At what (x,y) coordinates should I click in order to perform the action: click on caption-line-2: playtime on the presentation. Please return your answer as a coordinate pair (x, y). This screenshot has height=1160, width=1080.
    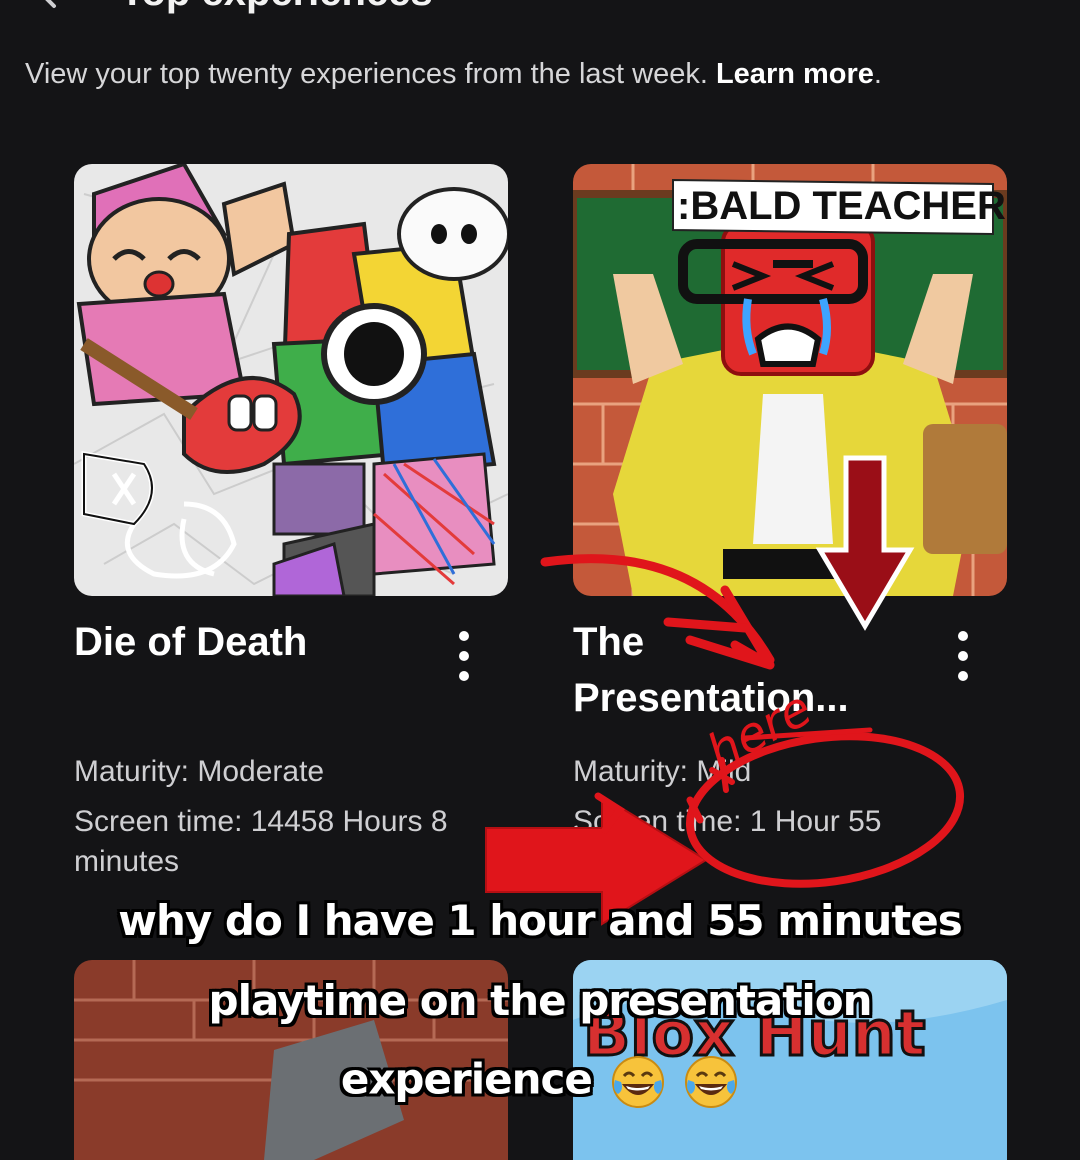
    Looking at the image, I should click on (540, 1000).